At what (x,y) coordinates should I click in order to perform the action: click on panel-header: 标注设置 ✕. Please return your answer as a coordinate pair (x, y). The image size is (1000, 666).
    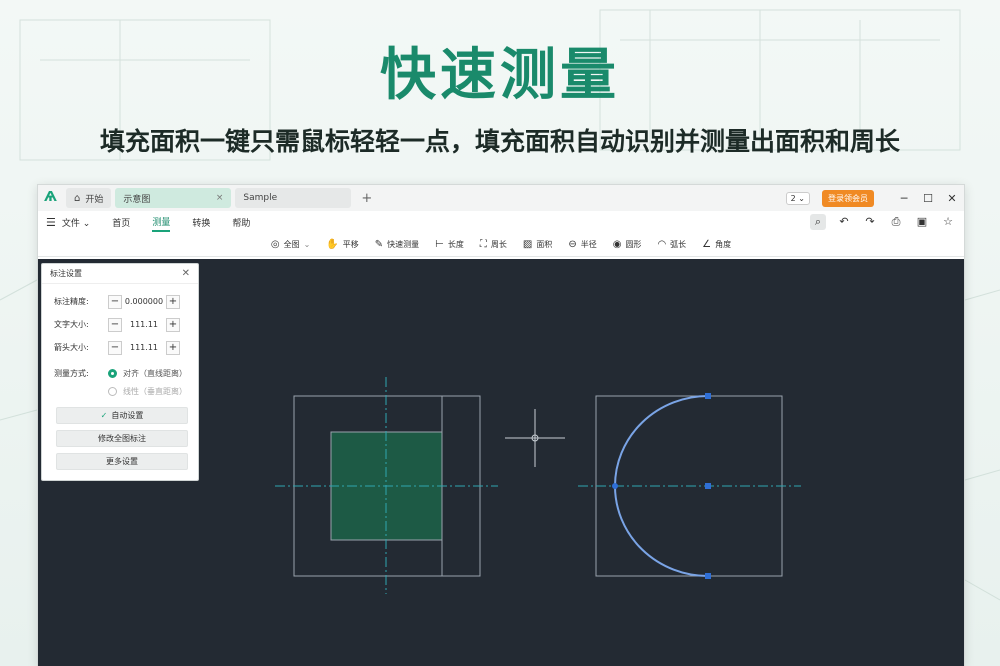
    Looking at the image, I should click on (120, 274).